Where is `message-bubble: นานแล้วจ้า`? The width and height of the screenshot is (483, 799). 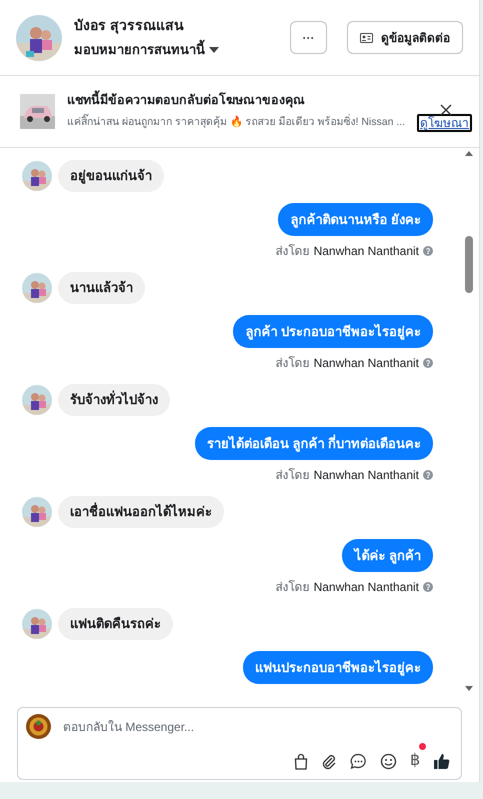
message-bubble: นานแล้วจ้า is located at coordinates (101, 288).